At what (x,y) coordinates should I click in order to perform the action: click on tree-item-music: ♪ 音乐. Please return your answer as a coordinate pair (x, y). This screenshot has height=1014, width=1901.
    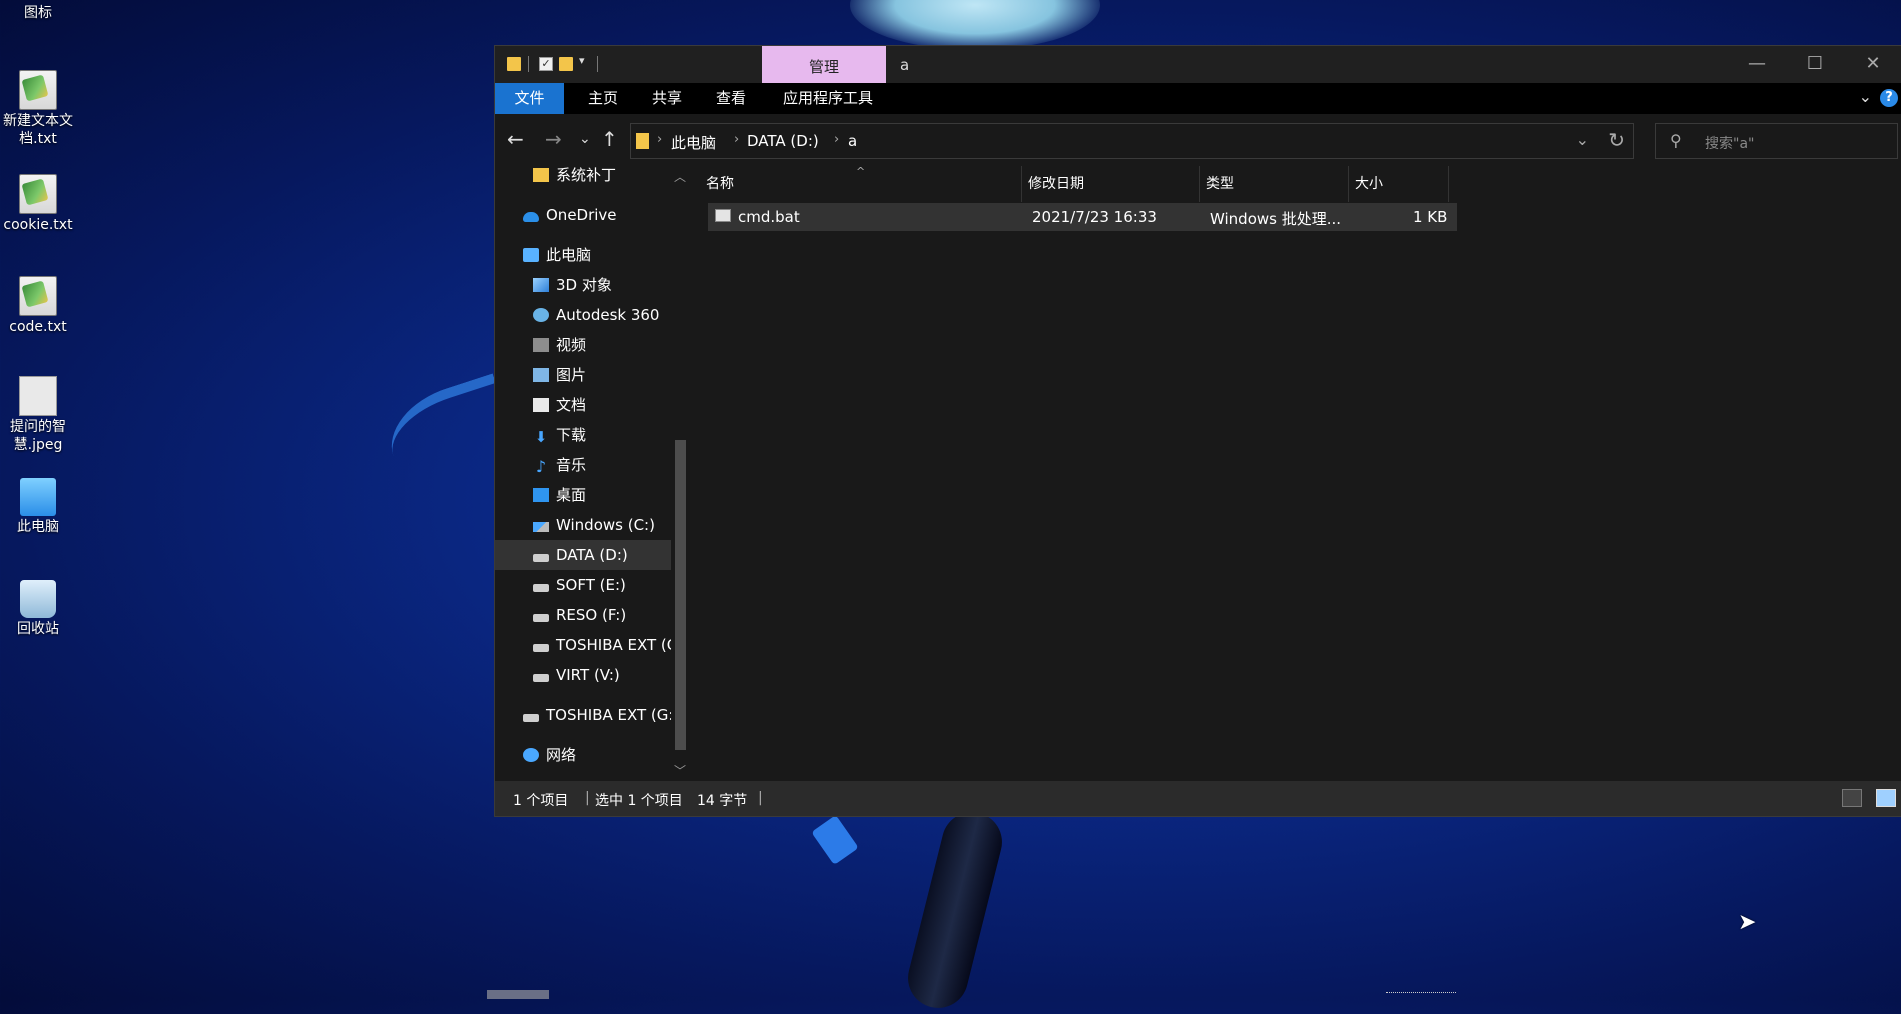
    Looking at the image, I should click on (602, 465).